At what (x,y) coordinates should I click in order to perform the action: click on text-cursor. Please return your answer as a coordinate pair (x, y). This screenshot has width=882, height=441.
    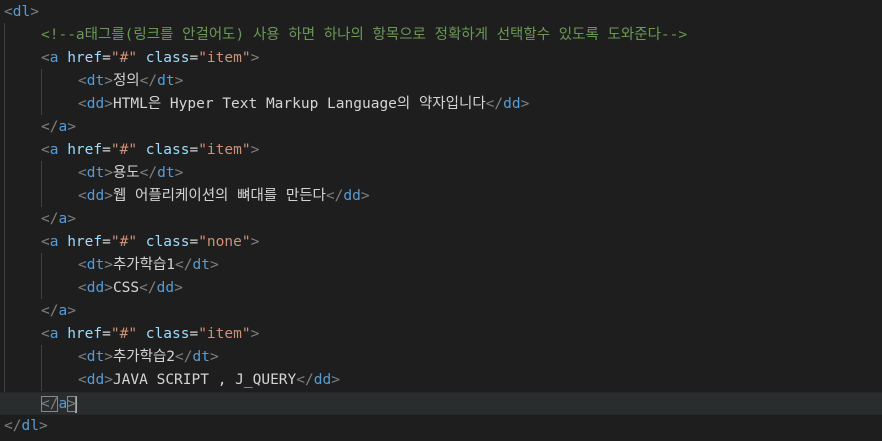
    Looking at the image, I should click on (75, 404).